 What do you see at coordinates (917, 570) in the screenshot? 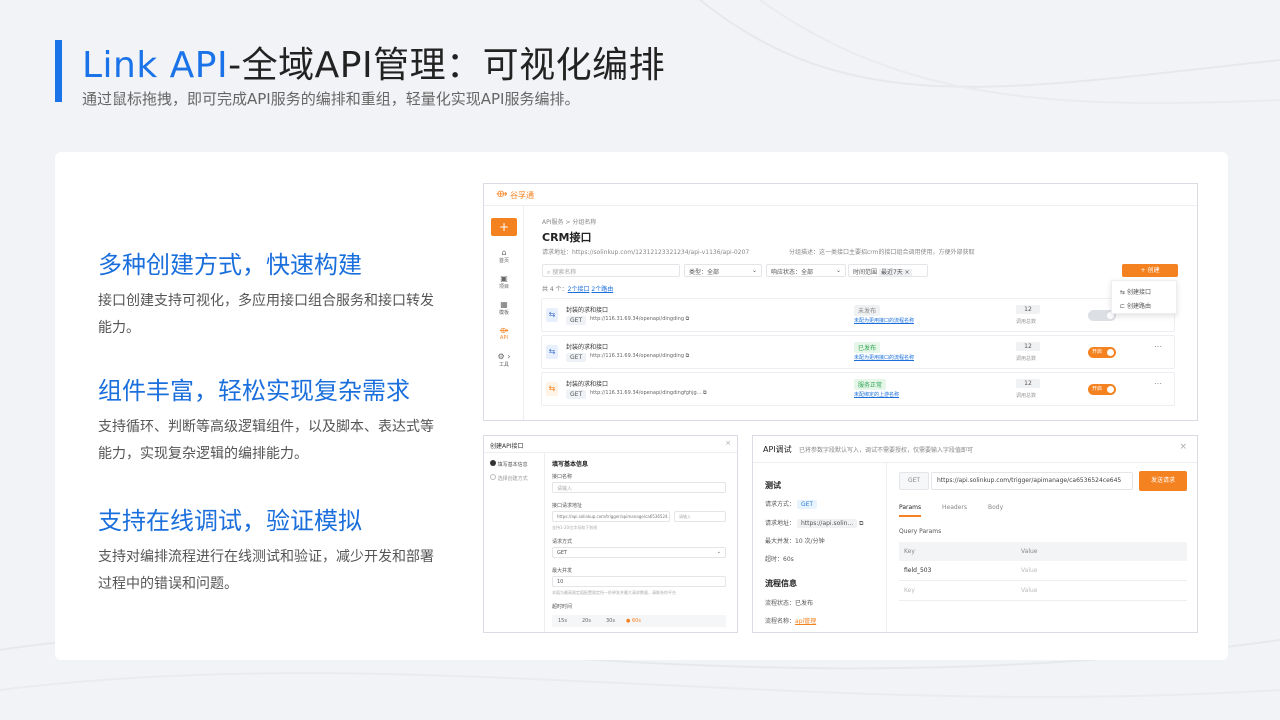
I see `param-key: field_503` at bounding box center [917, 570].